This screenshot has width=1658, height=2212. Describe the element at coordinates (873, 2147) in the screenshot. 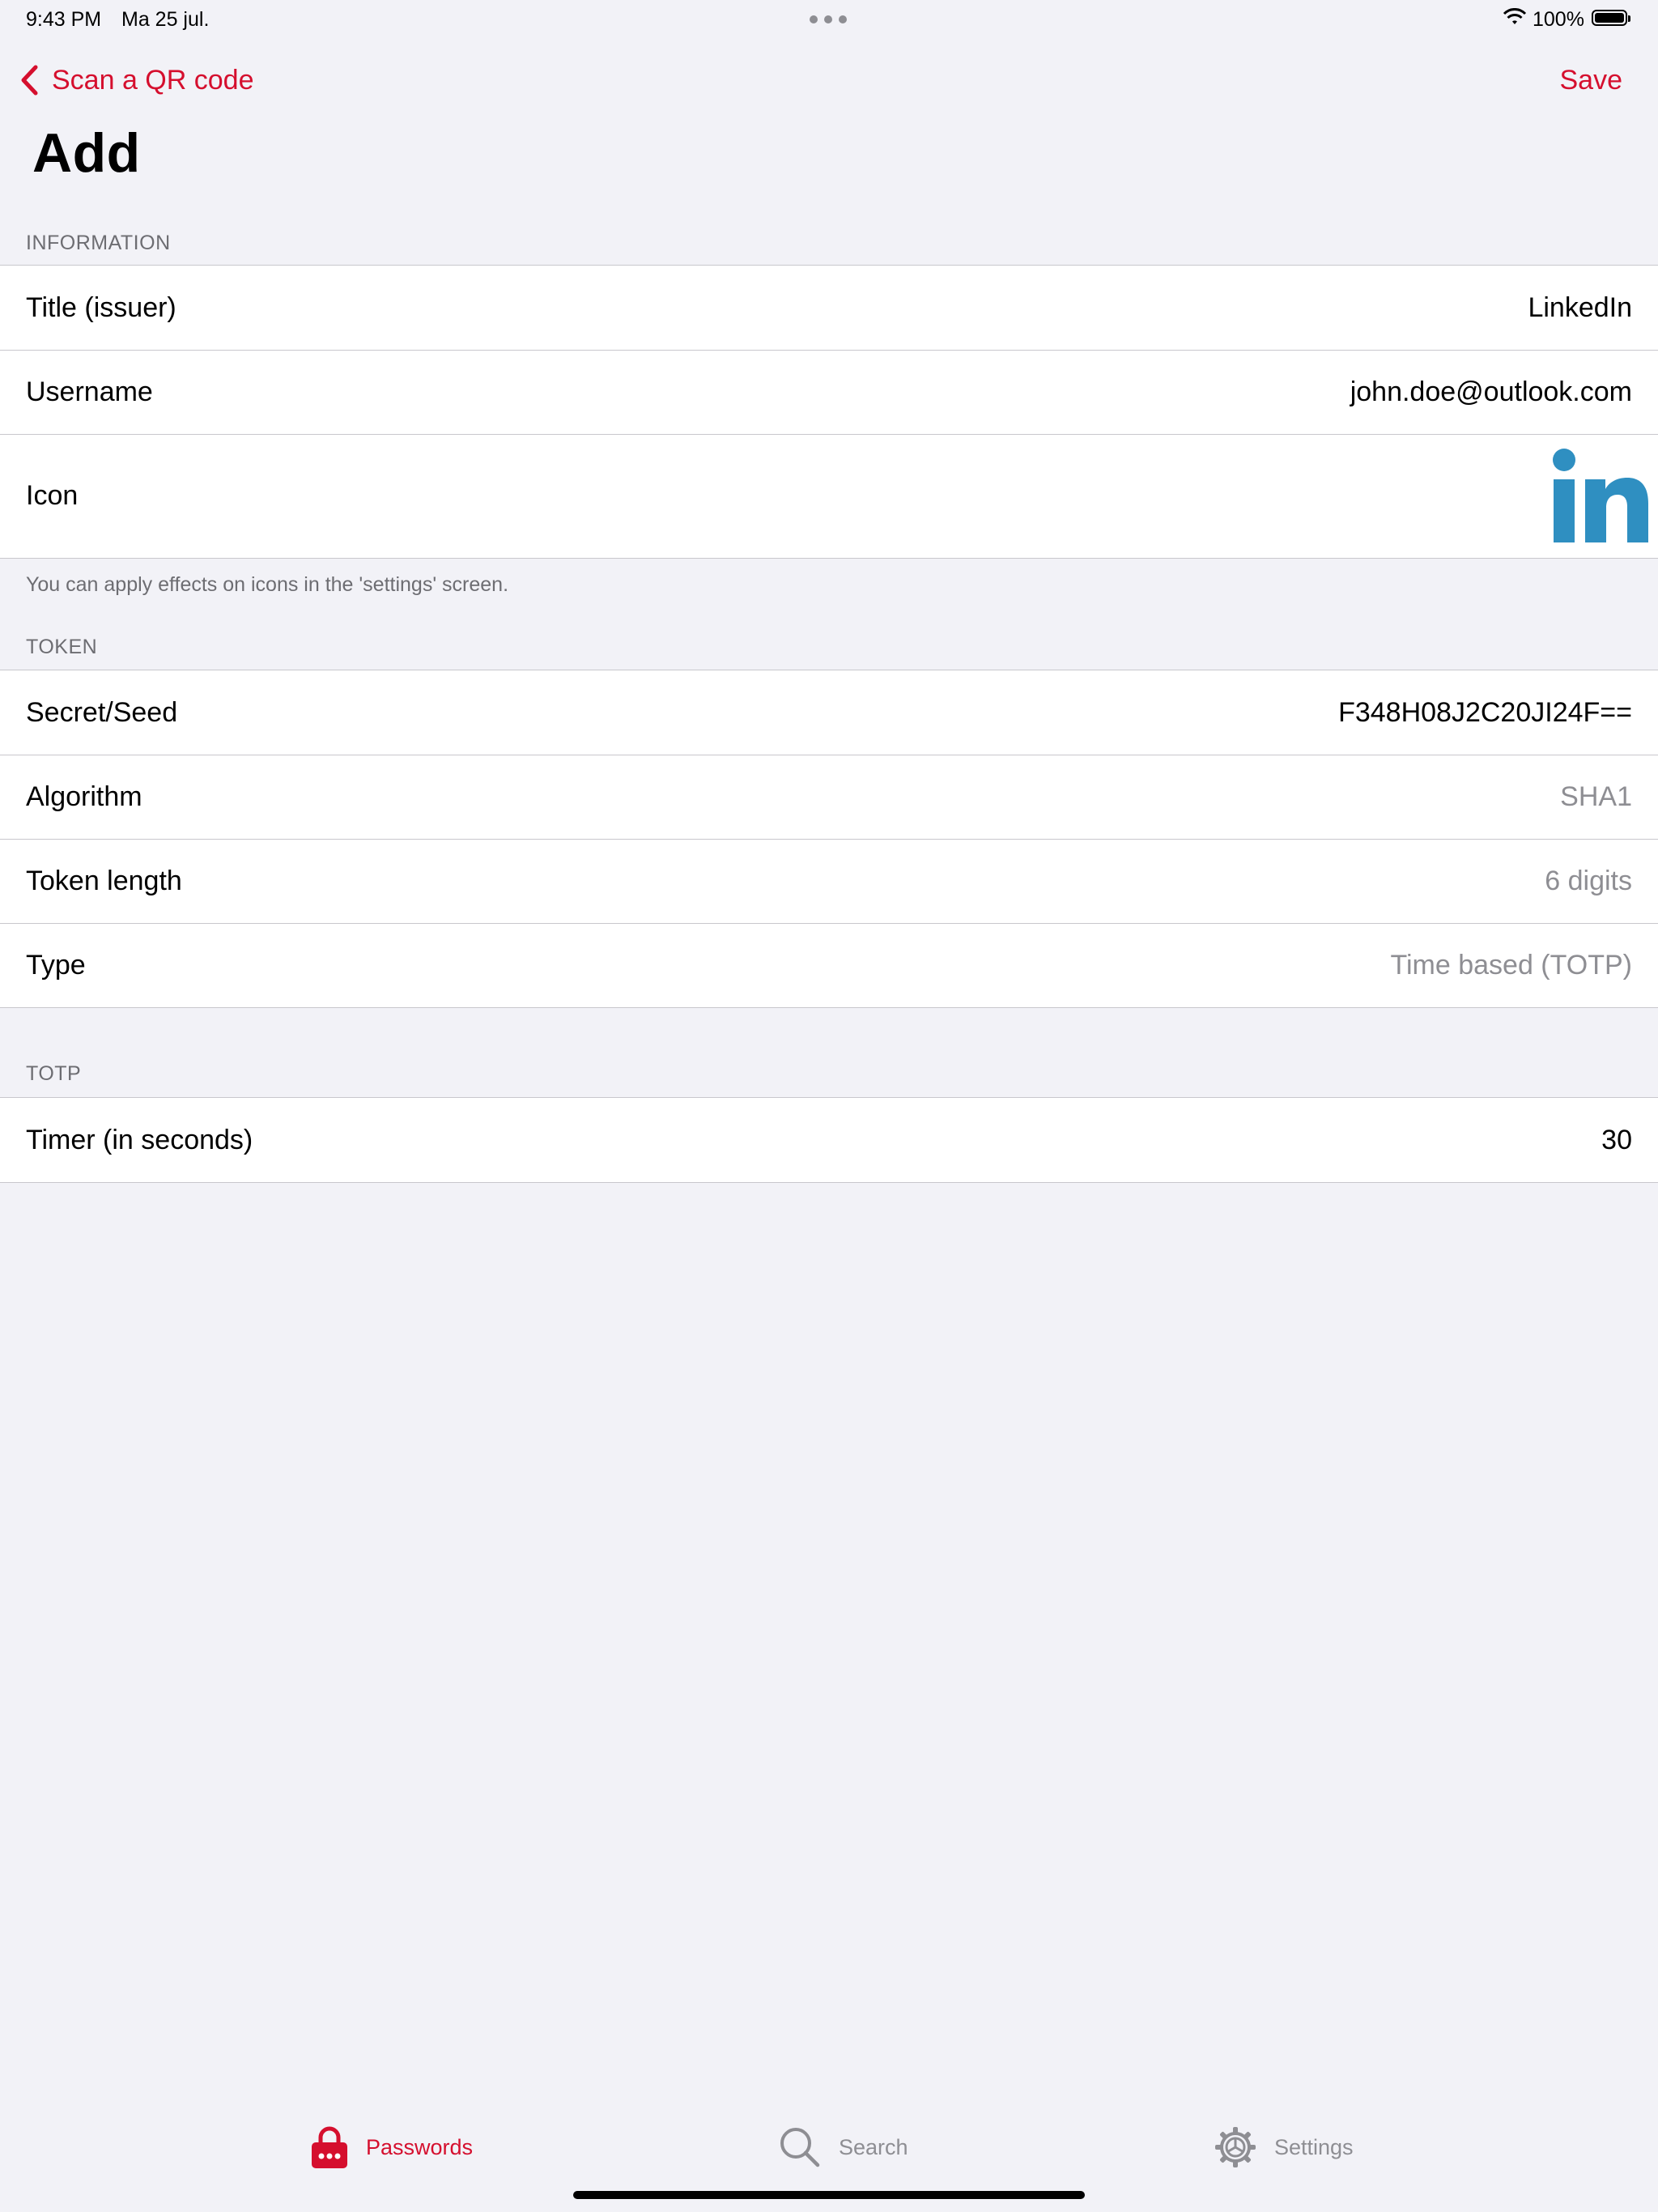

I see `tab-search-label: Search` at that location.